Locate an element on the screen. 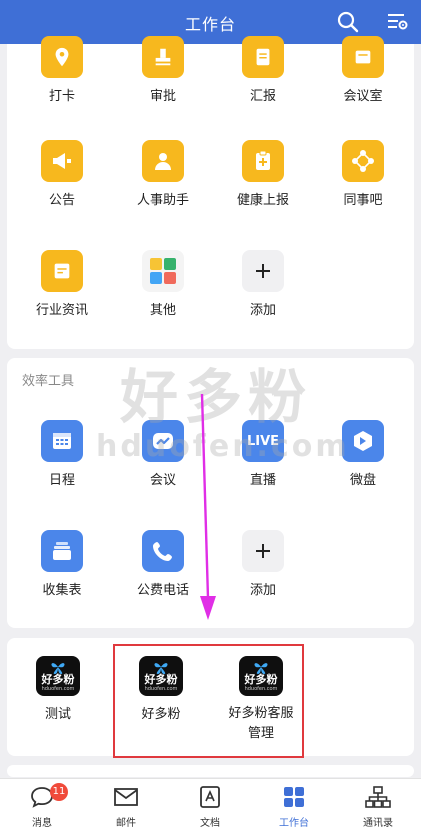 This screenshot has width=421, height=829. app-report: 汇报 is located at coordinates (263, 72).